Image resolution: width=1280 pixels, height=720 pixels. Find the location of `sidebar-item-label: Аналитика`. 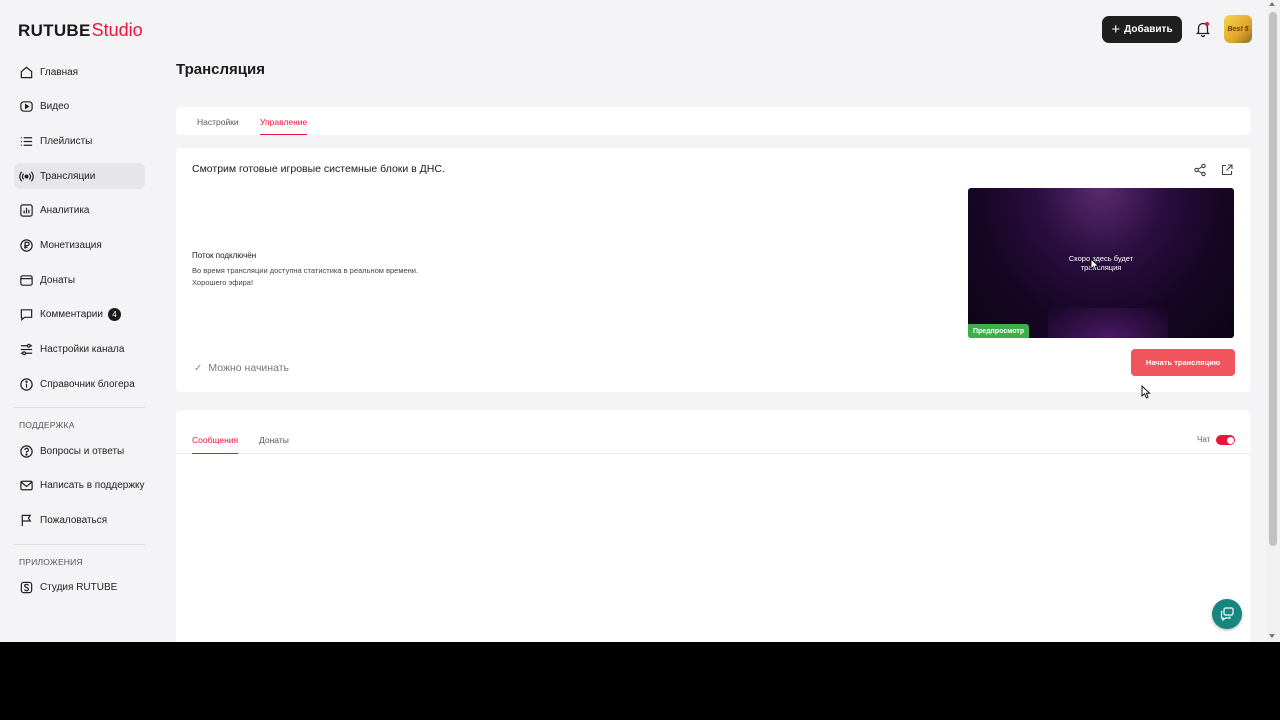

sidebar-item-label: Аналитика is located at coordinates (65, 211).